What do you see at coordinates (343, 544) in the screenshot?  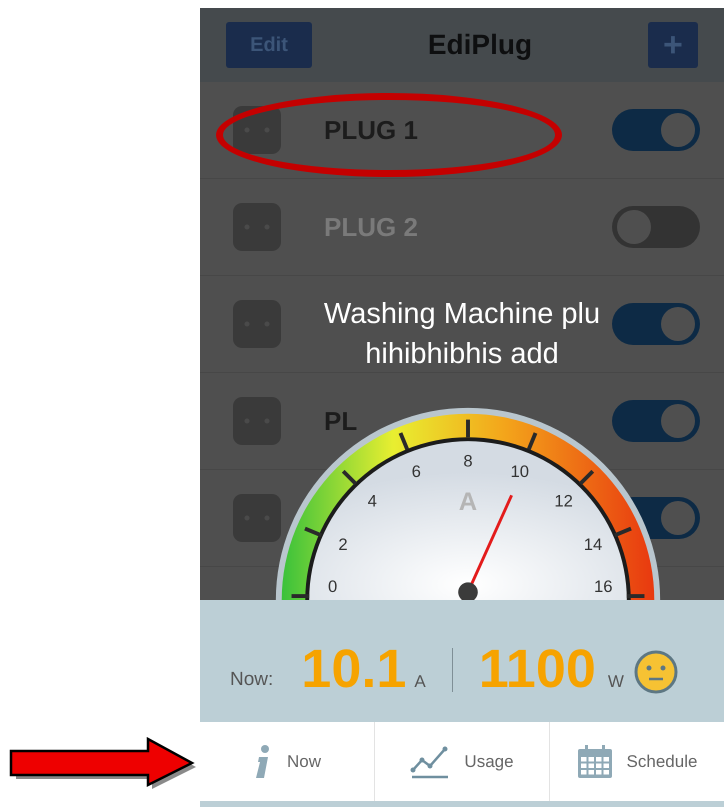 I see `gauge-tick-label: 2` at bounding box center [343, 544].